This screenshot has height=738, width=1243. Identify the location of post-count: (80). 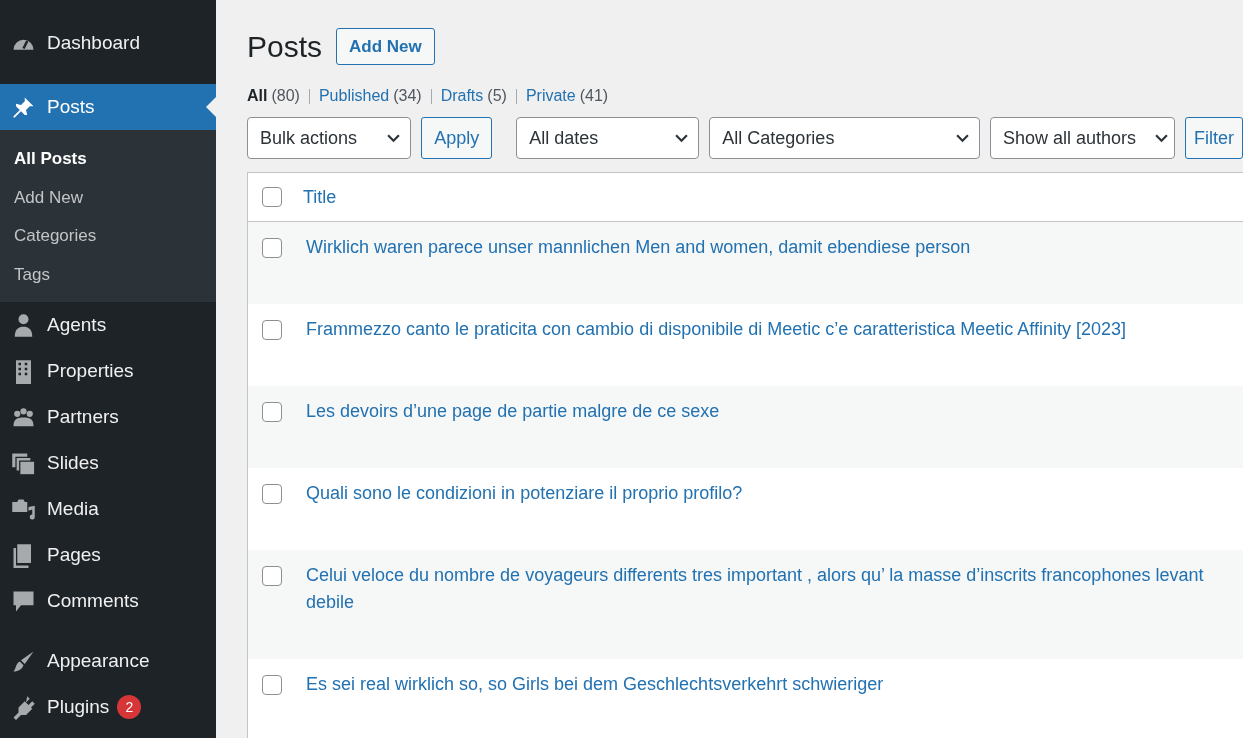
(285, 96).